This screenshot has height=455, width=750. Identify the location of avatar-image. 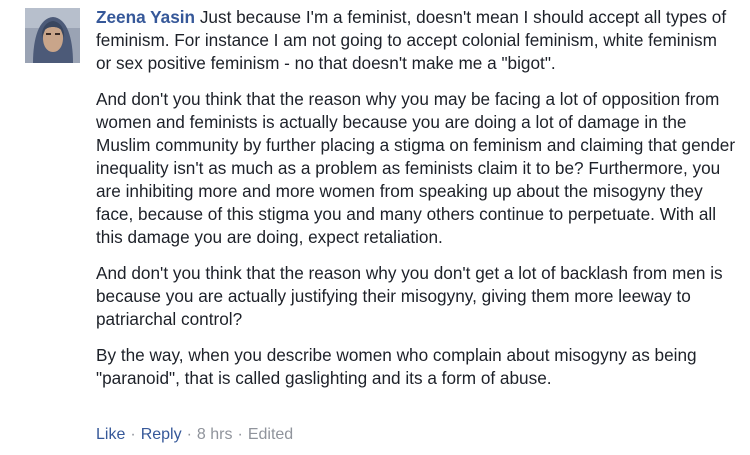
(52, 35).